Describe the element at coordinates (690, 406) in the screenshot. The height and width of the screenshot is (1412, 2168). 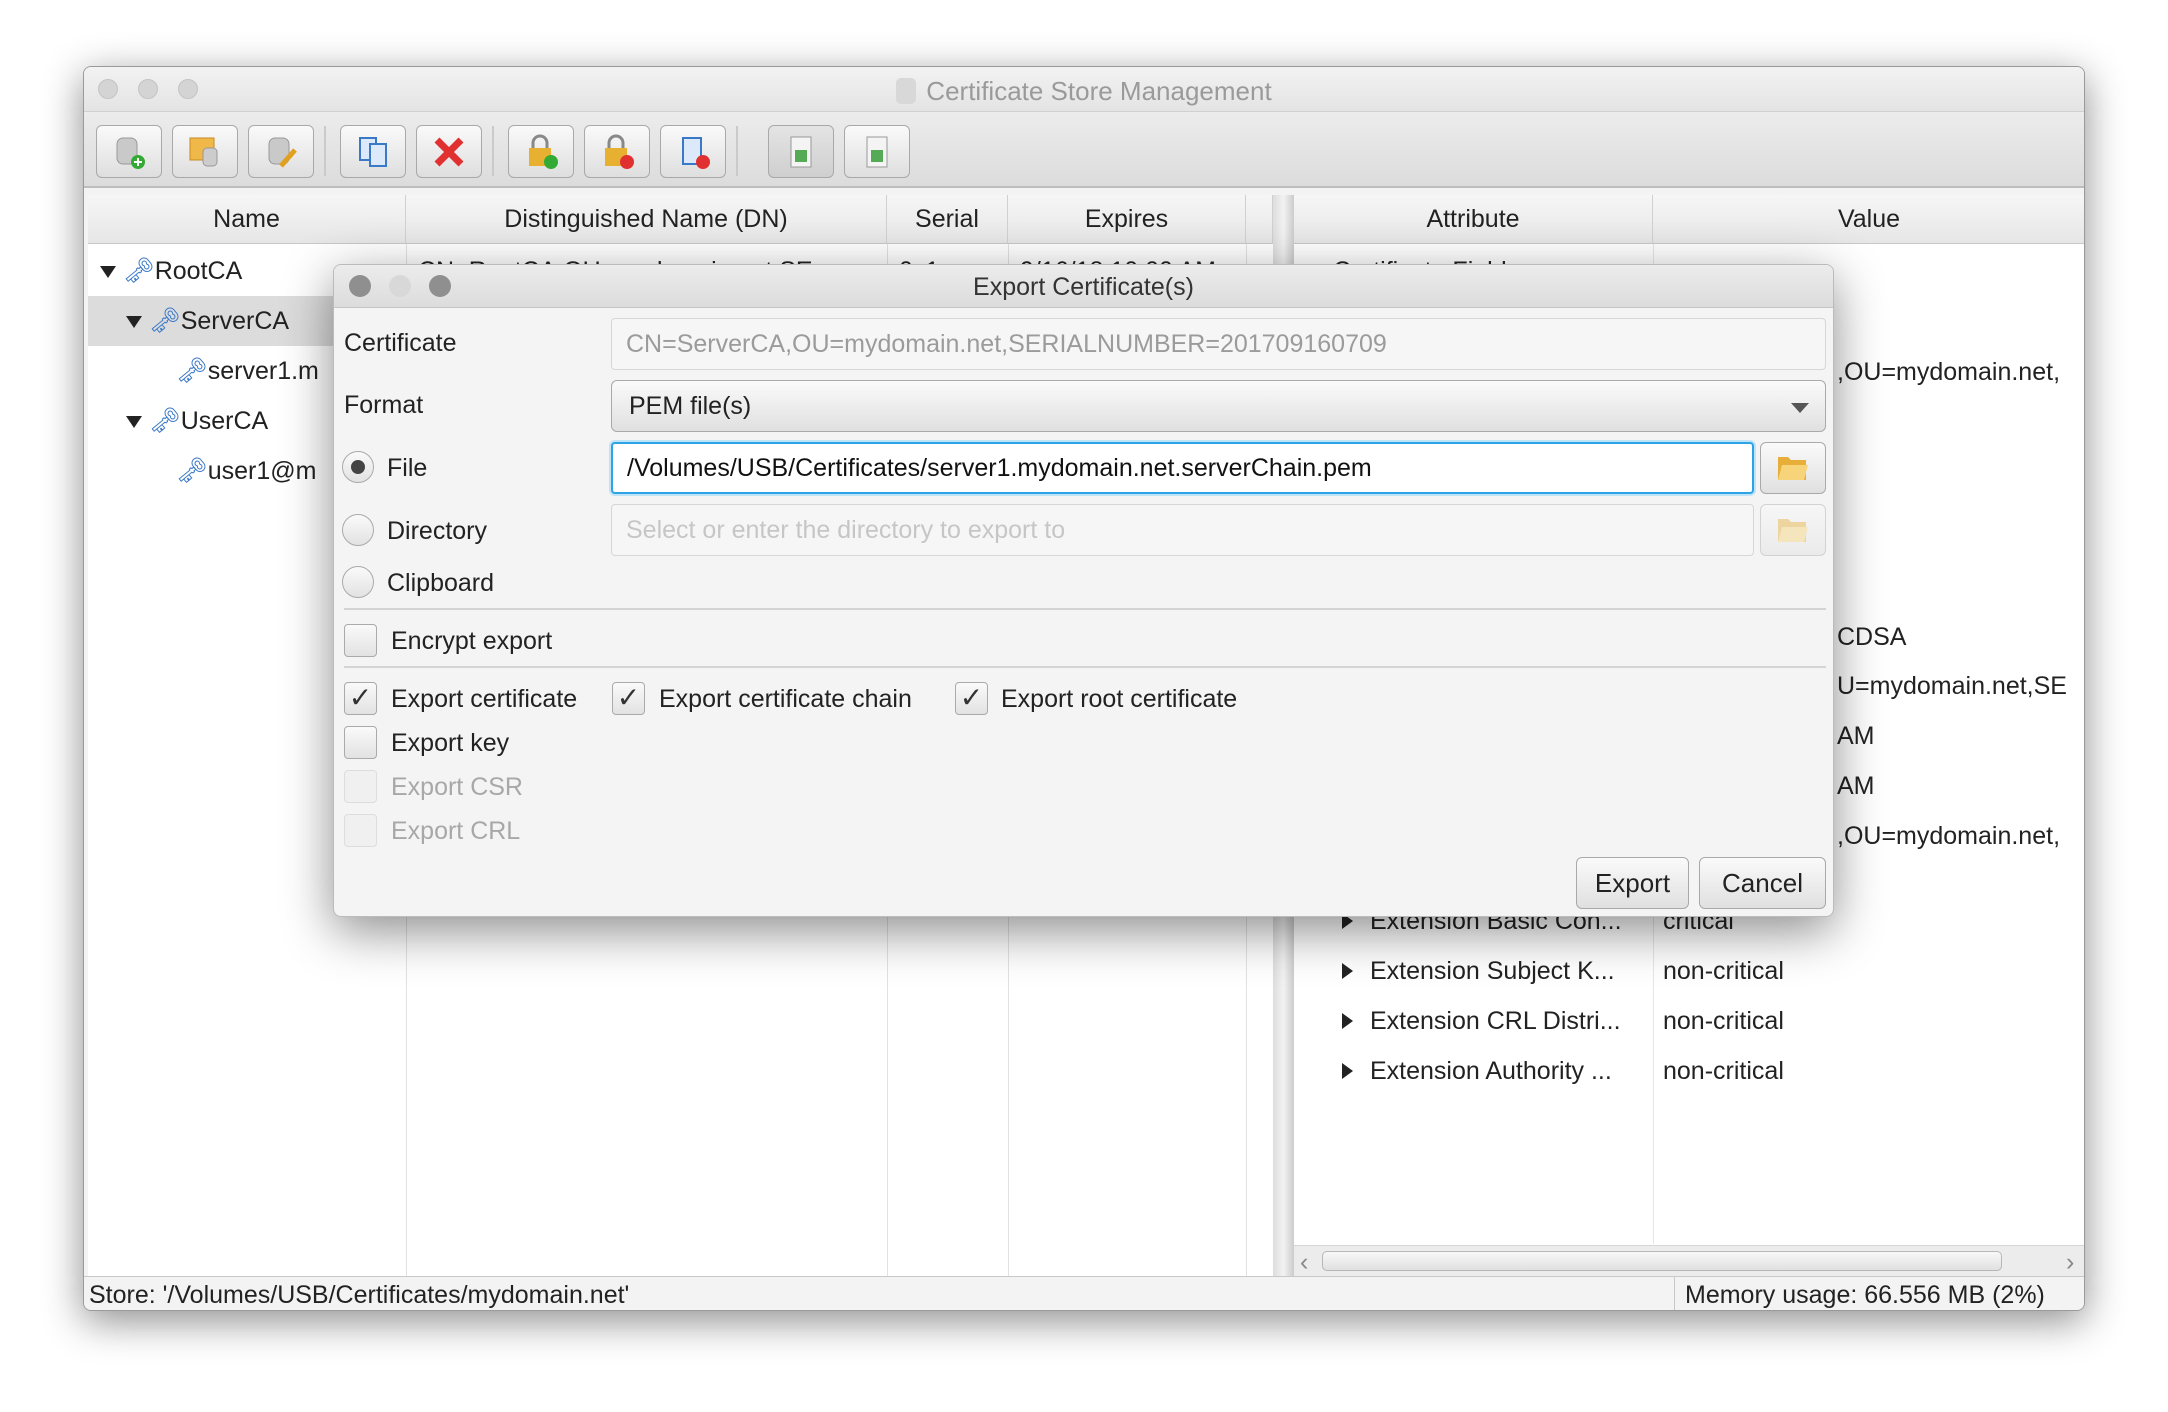
I see `format-selected-value: PEM file(s)` at that location.